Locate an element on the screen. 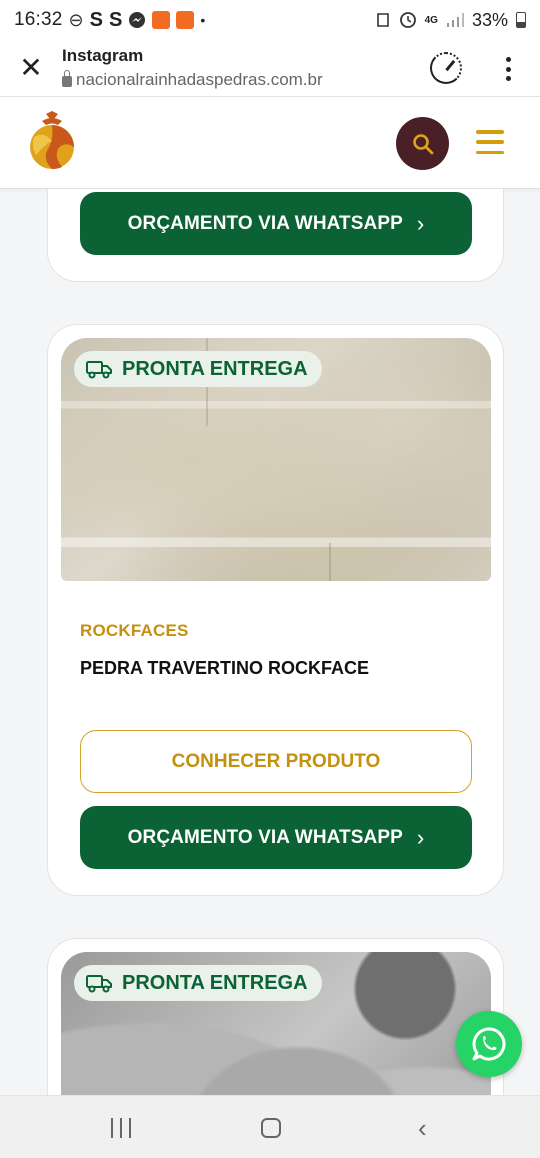 The width and height of the screenshot is (540, 1158). site-logo is located at coordinates (52, 141).